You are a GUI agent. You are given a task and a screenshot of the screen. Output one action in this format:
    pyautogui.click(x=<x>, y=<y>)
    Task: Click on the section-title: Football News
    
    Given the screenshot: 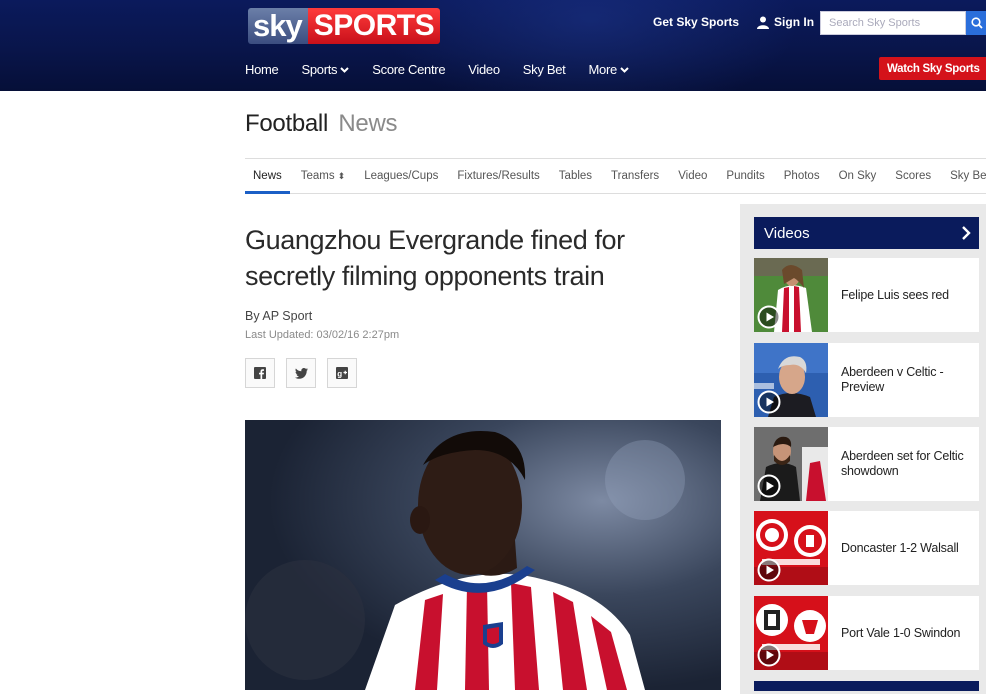 What is the action you would take?
    pyautogui.click(x=321, y=124)
    